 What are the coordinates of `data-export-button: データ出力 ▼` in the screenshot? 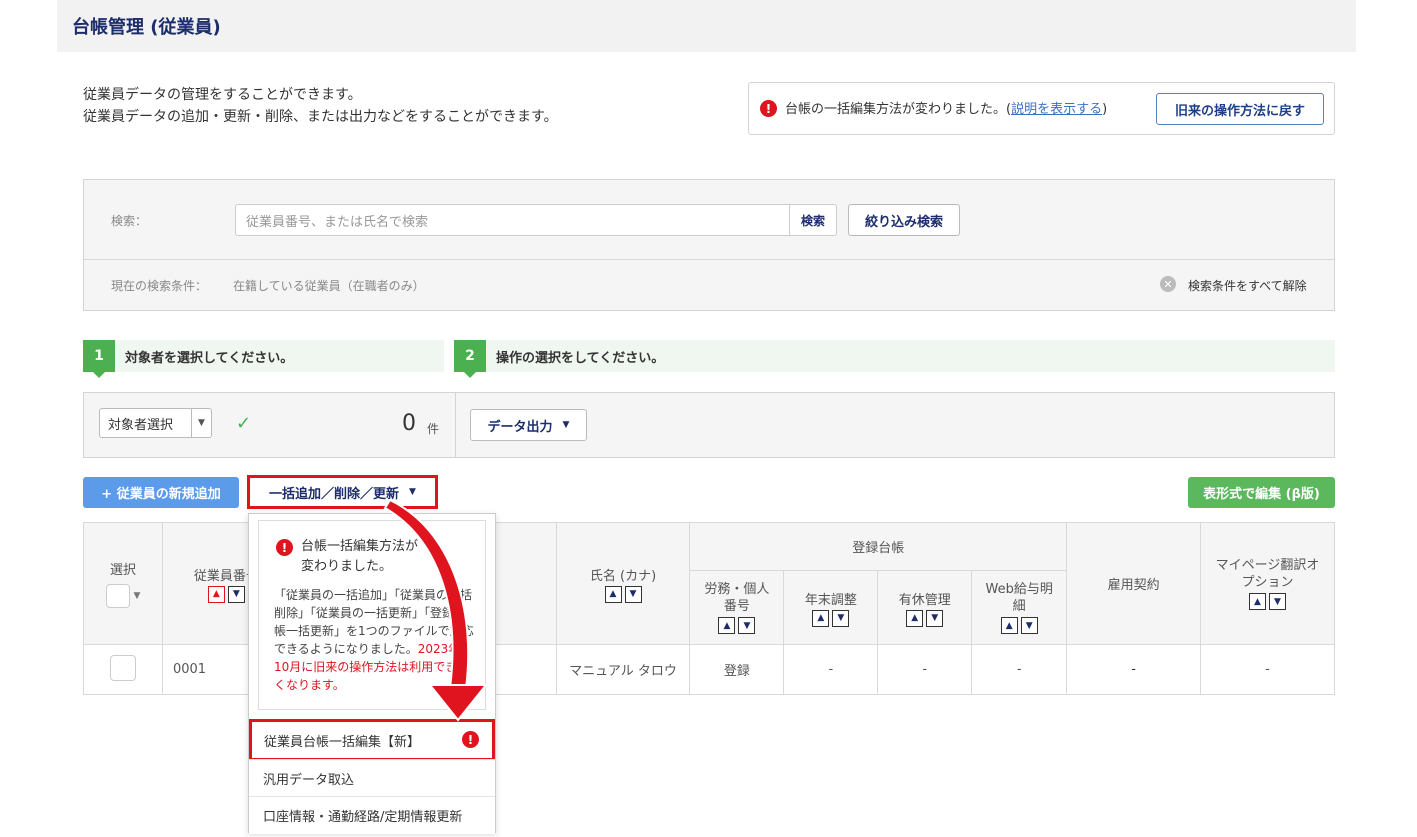 It's located at (528, 425).